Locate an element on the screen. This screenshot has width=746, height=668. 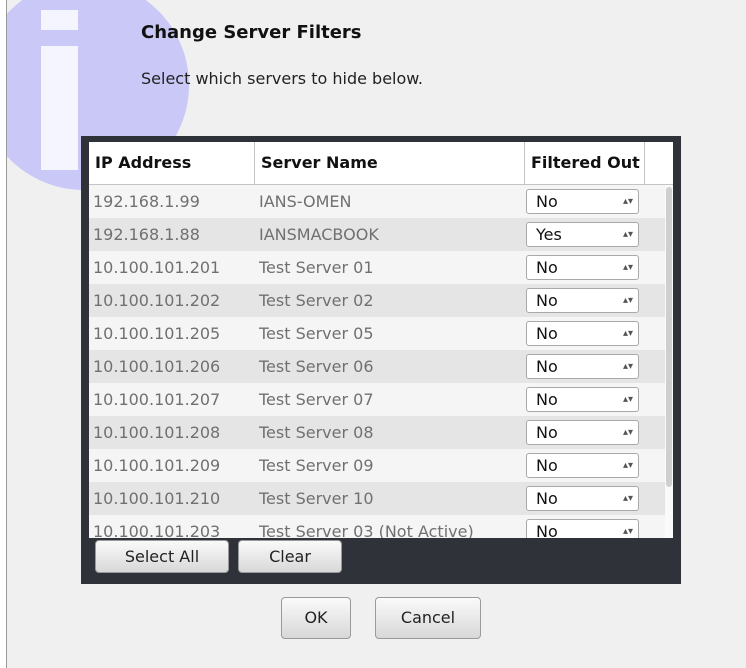
table-row: 10.100.101.210 Test Server 10 No ▴▾ is located at coordinates (377, 498).